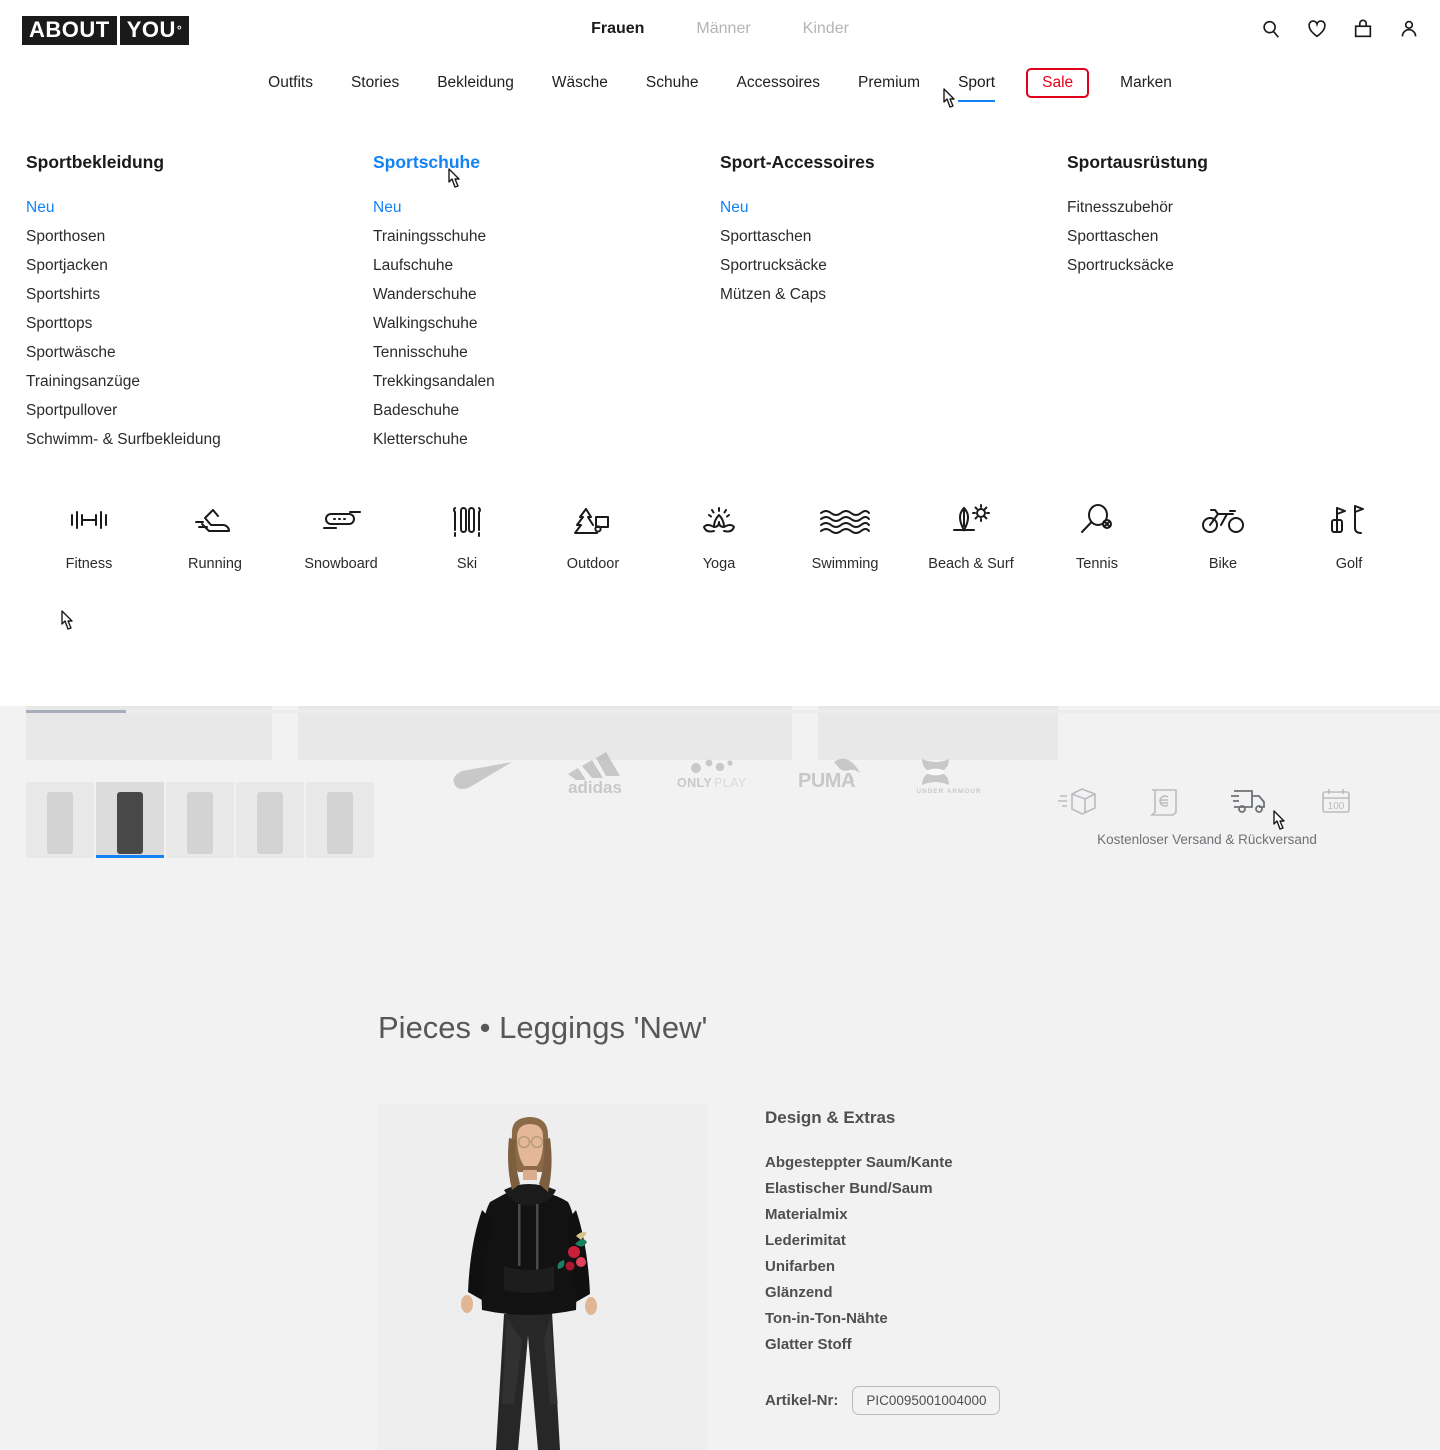 Image resolution: width=1440 pixels, height=1450 pixels. I want to click on article-number-value: PIC0095001004000, so click(926, 1400).